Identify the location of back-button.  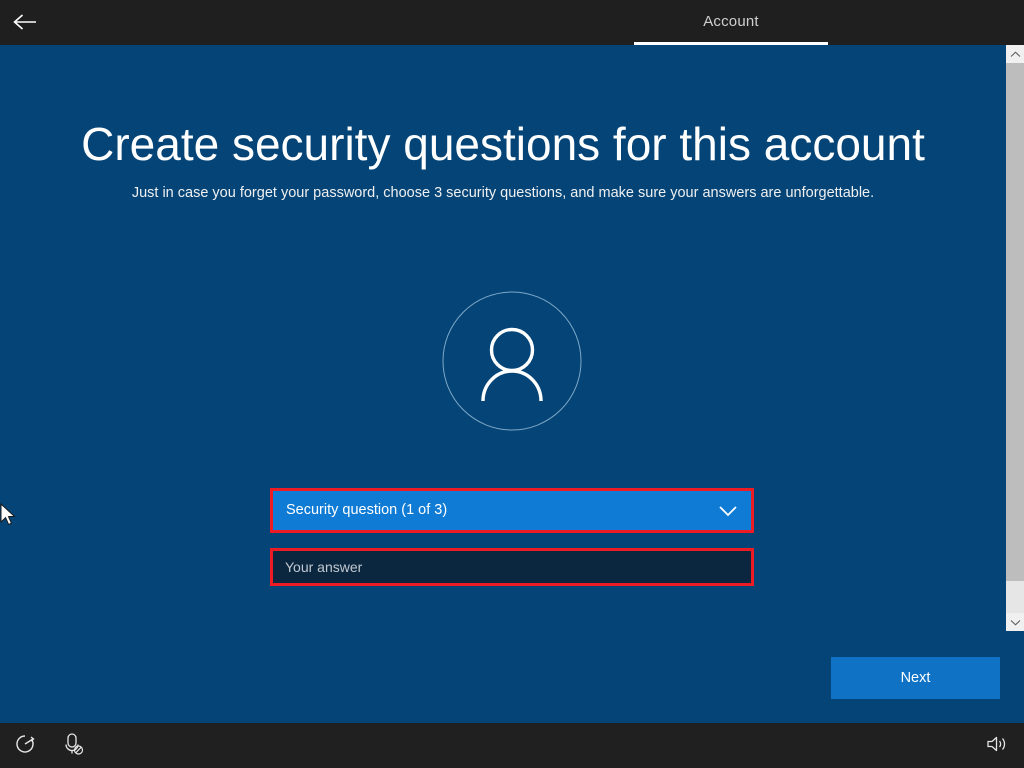
(25, 22).